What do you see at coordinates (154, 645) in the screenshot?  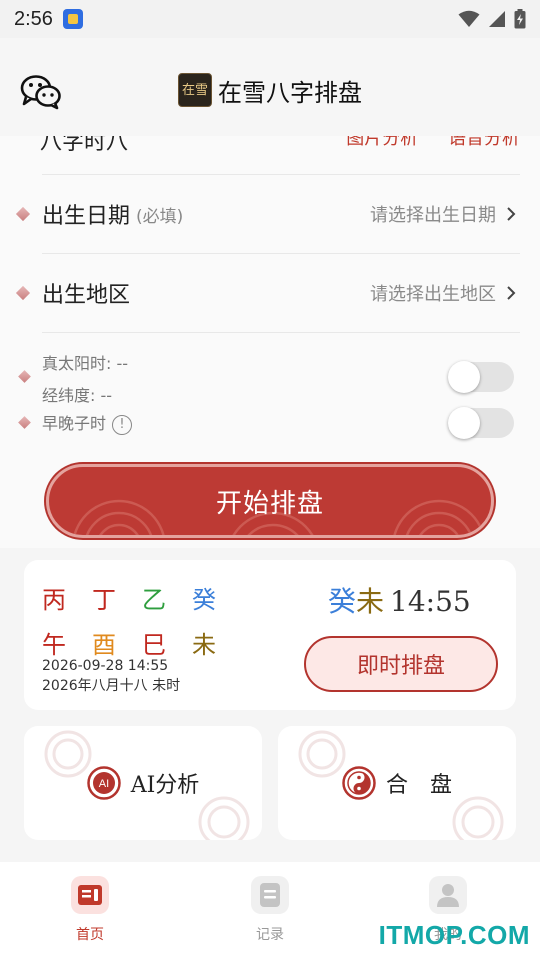 I see `branch-char: 巳` at bounding box center [154, 645].